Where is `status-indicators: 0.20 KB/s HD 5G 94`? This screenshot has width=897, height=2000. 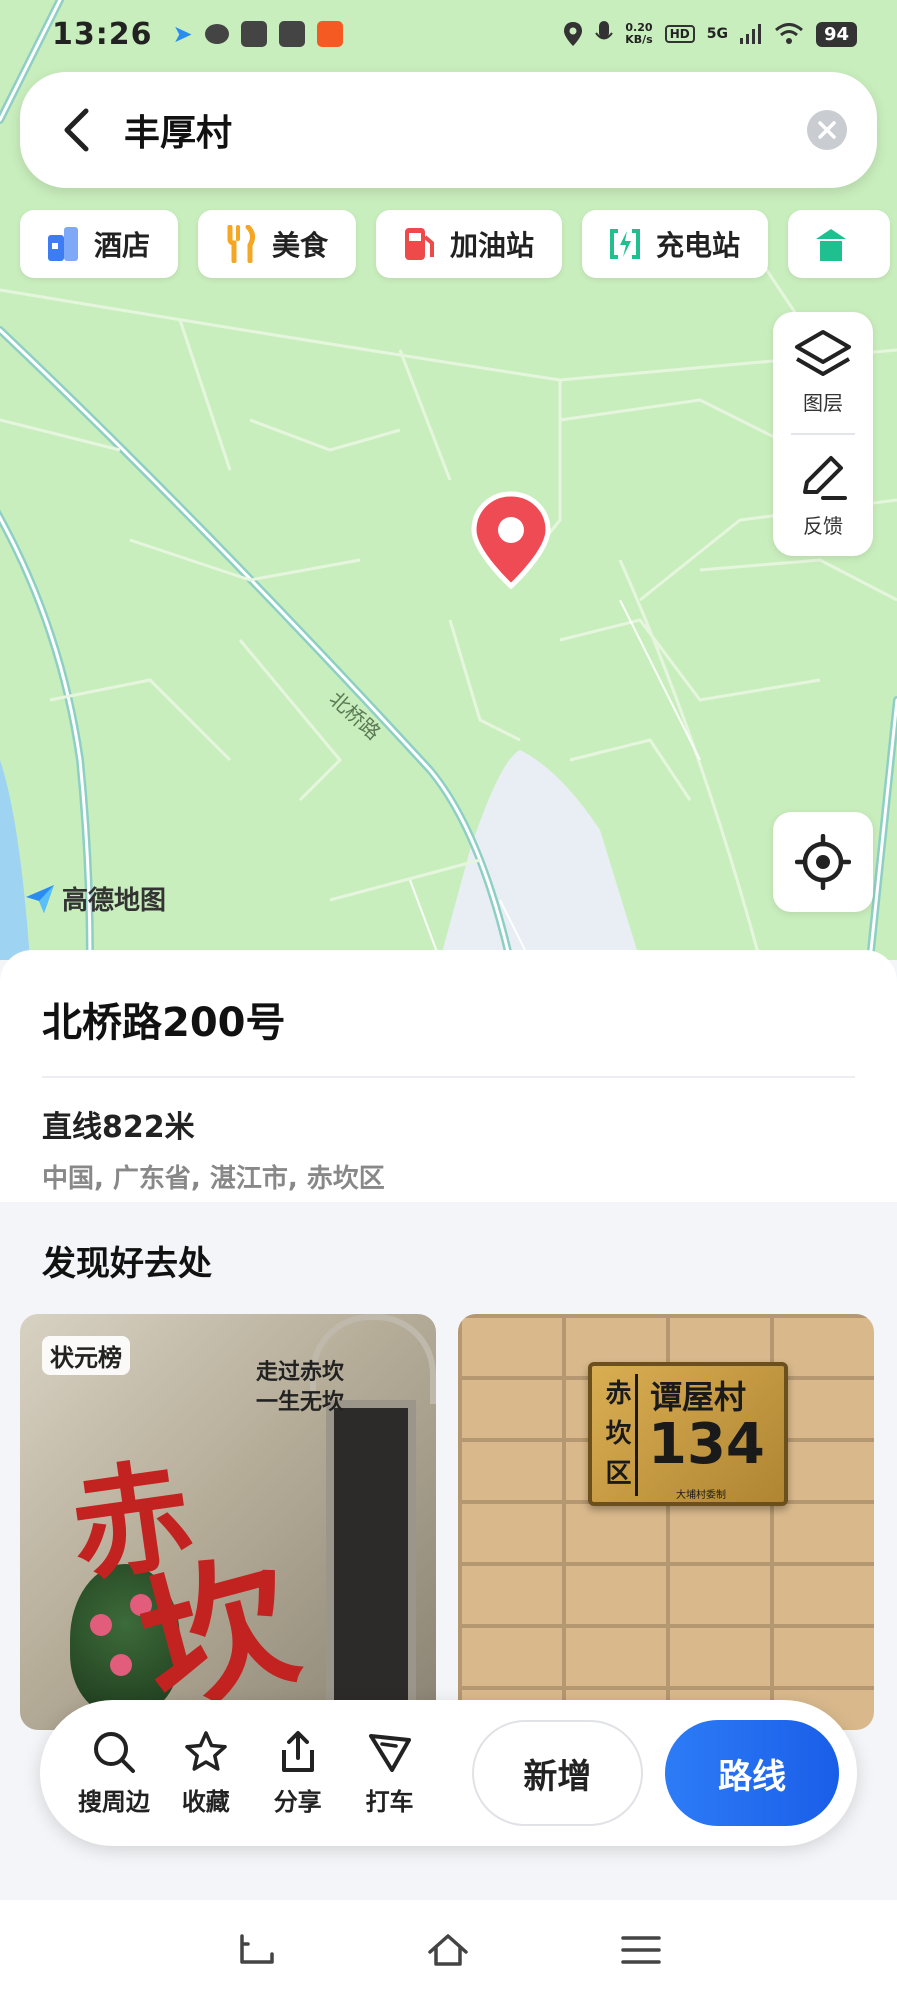 status-indicators: 0.20 KB/s HD 5G 94 is located at coordinates (710, 34).